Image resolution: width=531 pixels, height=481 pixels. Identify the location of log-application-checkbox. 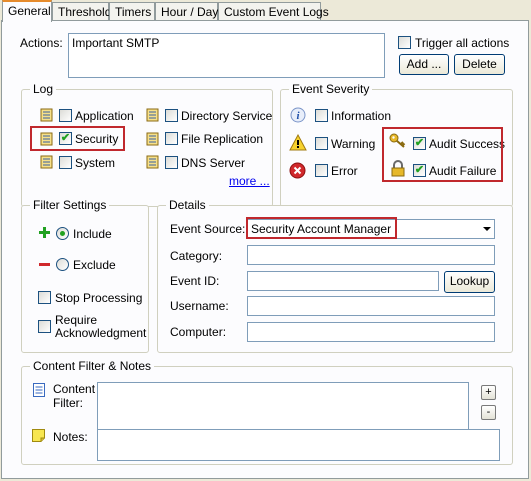
(65, 115).